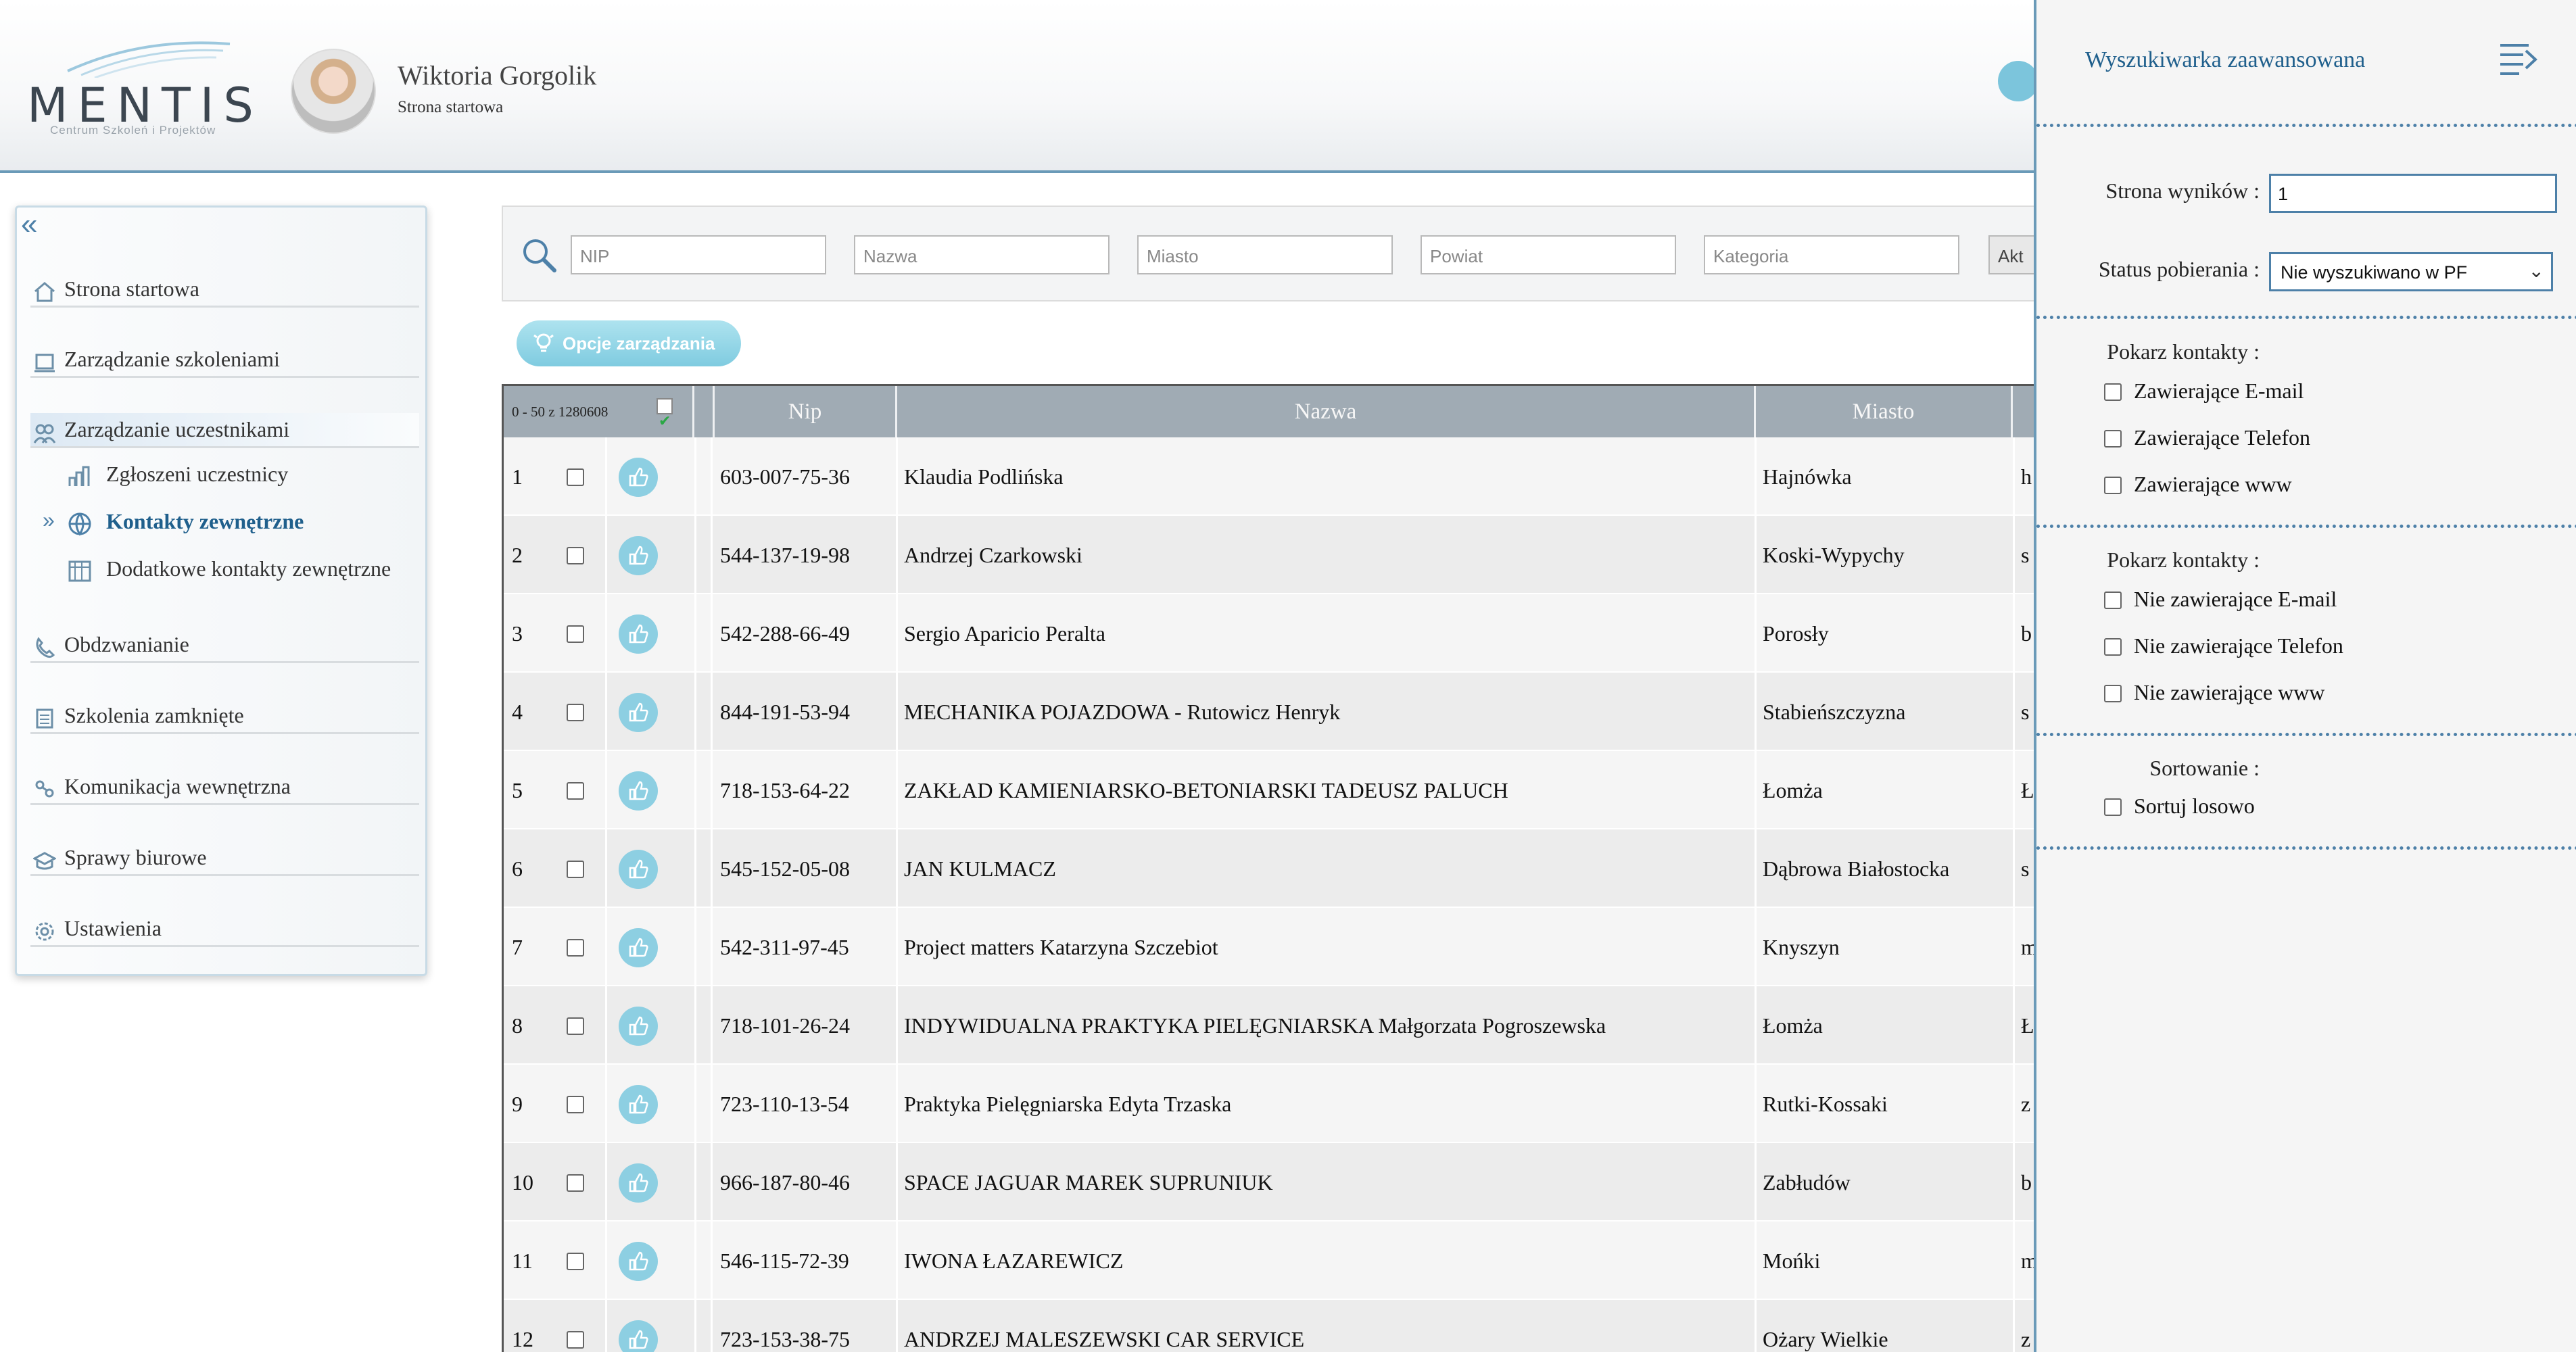 Image resolution: width=2576 pixels, height=1352 pixels. Describe the element at coordinates (224, 859) in the screenshot. I see `sidebar-item-office: Sprawy biurowe` at that location.